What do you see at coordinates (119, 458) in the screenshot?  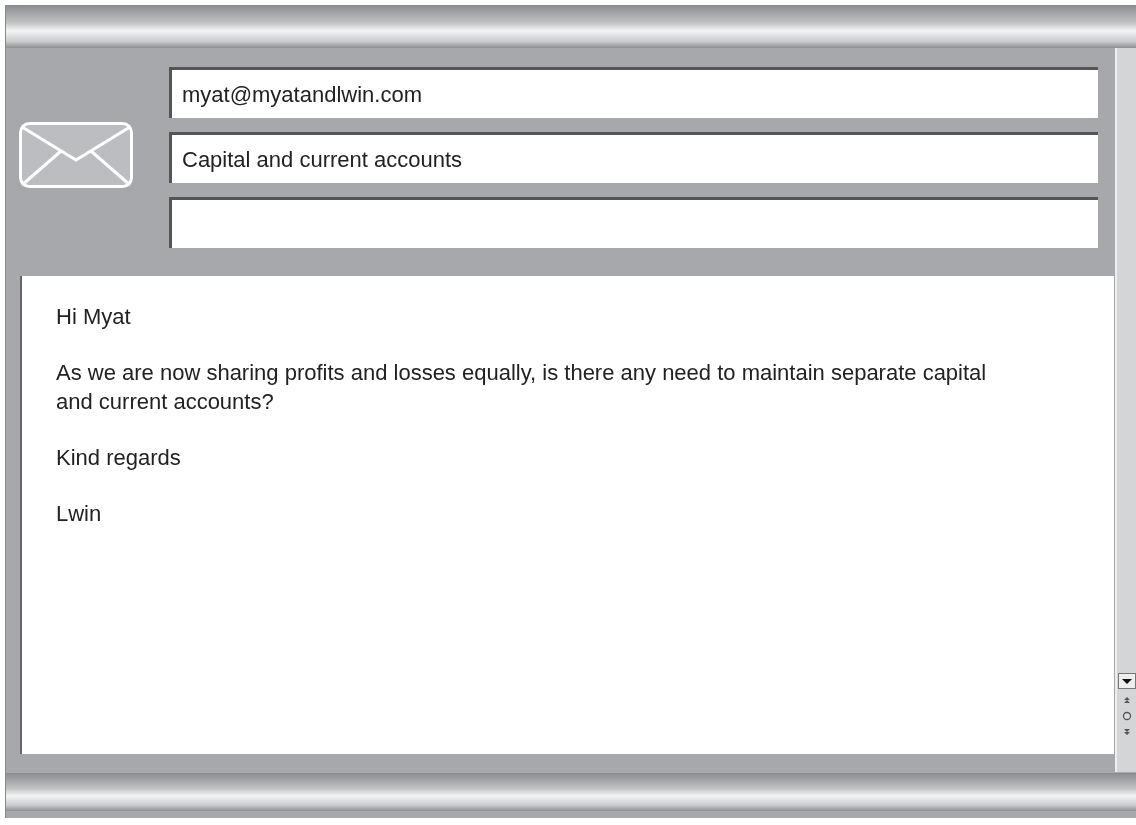 I see `message-paragraph: Kind regards` at bounding box center [119, 458].